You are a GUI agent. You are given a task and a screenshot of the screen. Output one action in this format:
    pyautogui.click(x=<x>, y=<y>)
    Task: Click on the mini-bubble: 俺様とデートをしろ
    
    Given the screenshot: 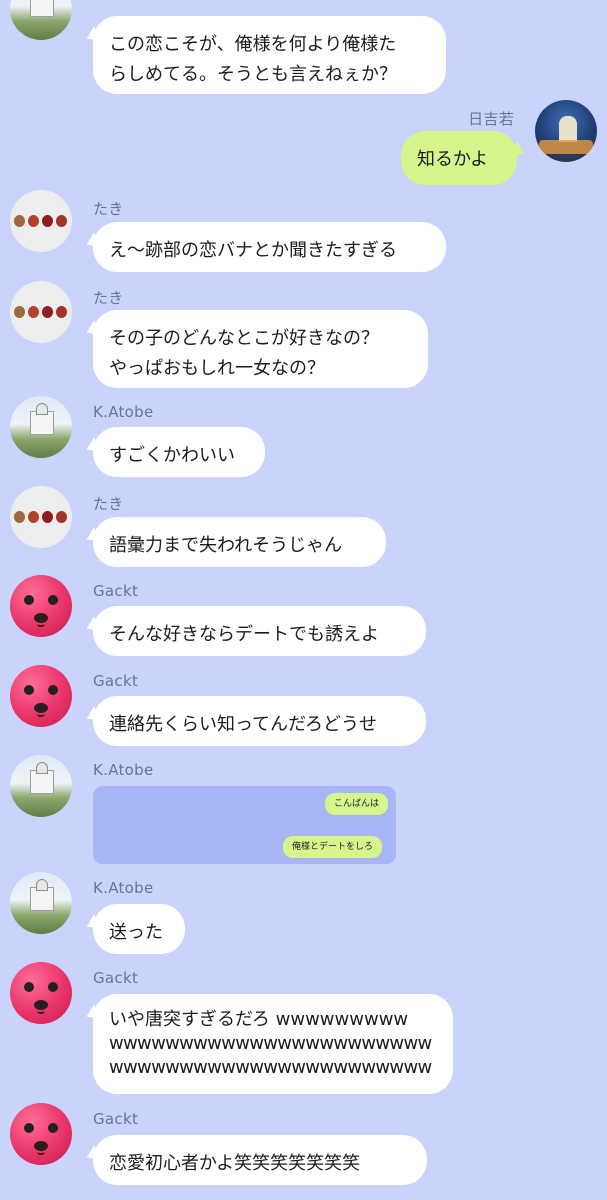 What is the action you would take?
    pyautogui.click(x=332, y=847)
    